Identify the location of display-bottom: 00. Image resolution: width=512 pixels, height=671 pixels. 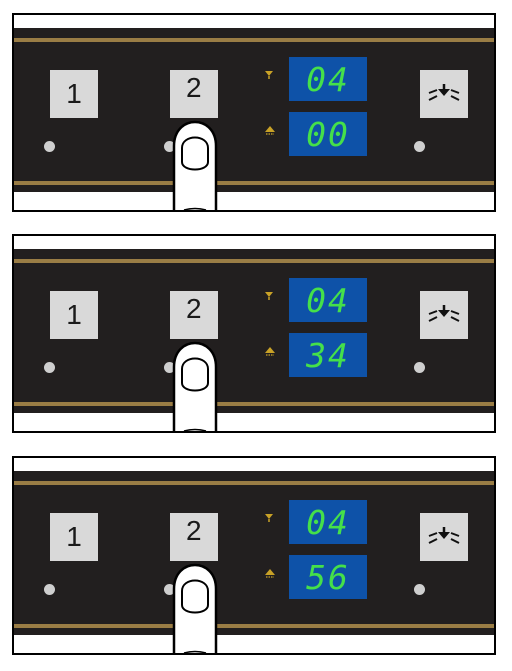
(328, 134).